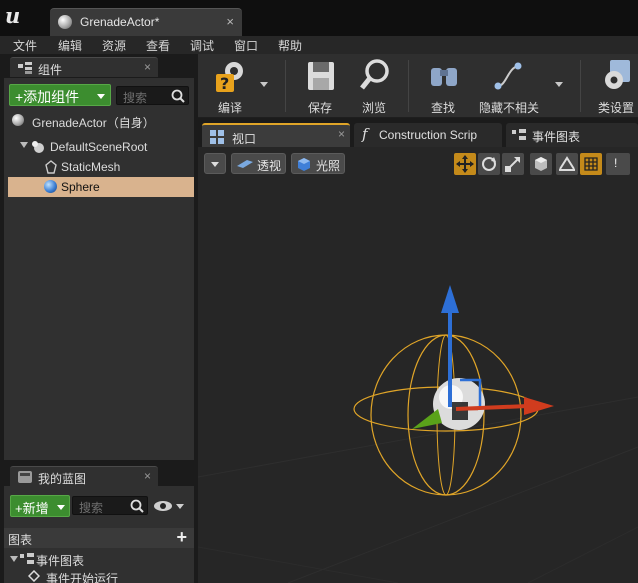 The height and width of the screenshot is (583, 638). I want to click on browse-label: 浏览, so click(373, 108).